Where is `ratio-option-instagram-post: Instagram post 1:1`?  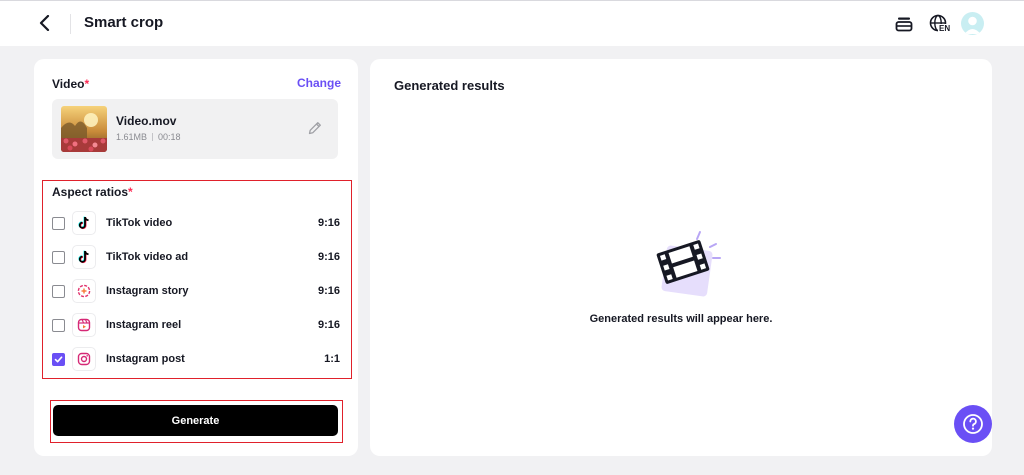
ratio-option-instagram-post: Instagram post 1:1 is located at coordinates (196, 359).